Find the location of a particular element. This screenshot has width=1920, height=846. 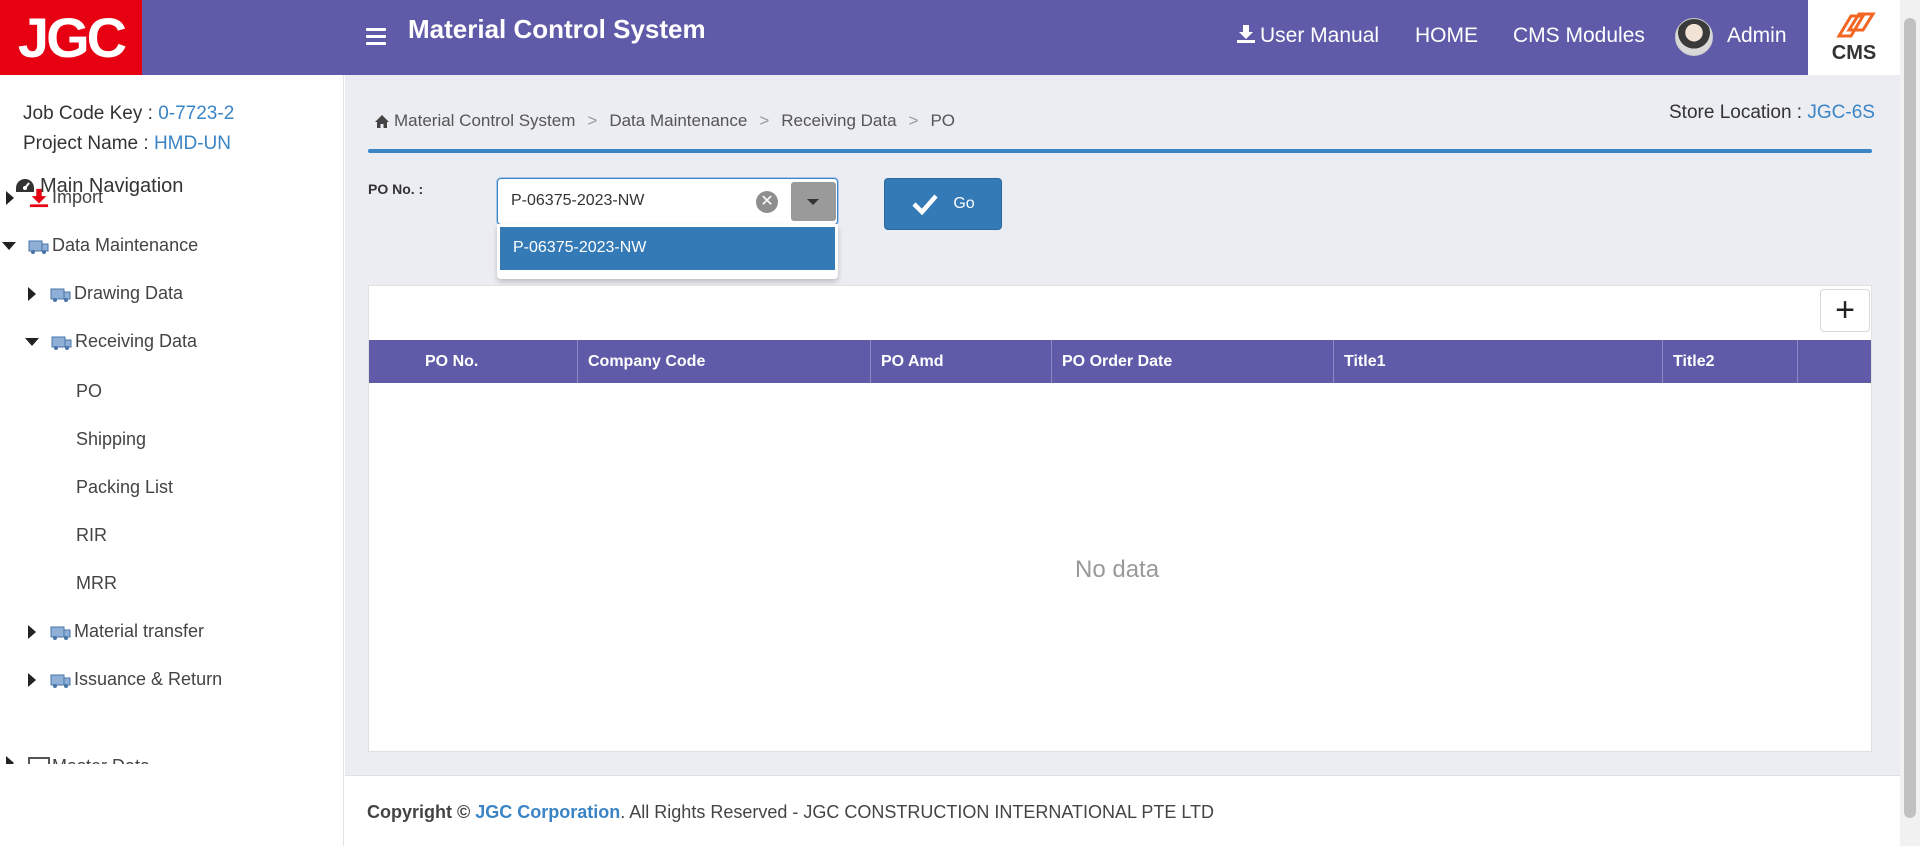

cms-logo: CMS is located at coordinates (1854, 37).